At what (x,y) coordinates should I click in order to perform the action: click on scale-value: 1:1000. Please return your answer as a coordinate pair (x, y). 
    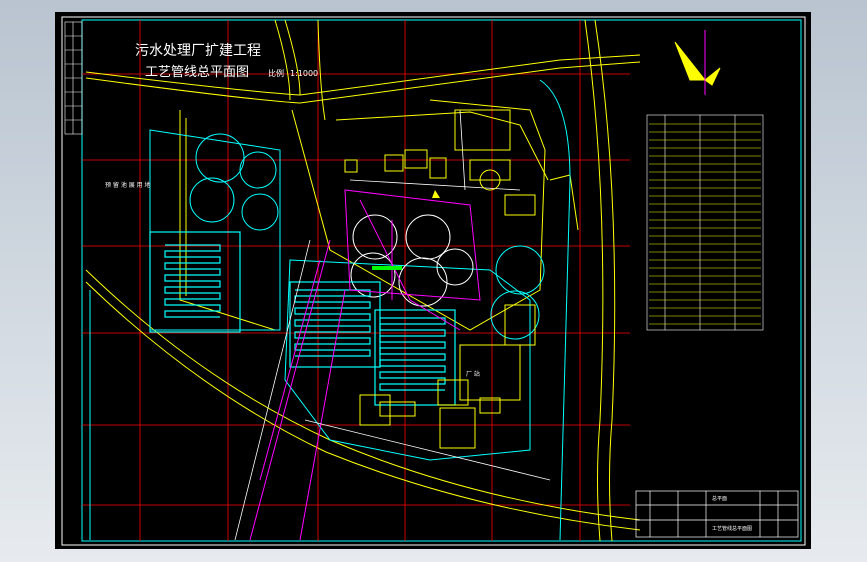
    Looking at the image, I should click on (304, 73).